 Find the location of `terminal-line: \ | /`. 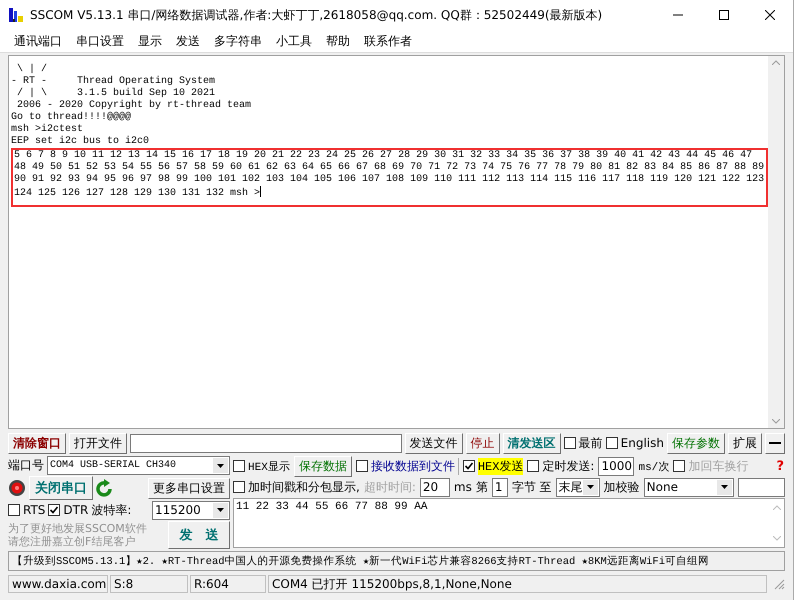

terminal-line: \ | / is located at coordinates (32, 70).